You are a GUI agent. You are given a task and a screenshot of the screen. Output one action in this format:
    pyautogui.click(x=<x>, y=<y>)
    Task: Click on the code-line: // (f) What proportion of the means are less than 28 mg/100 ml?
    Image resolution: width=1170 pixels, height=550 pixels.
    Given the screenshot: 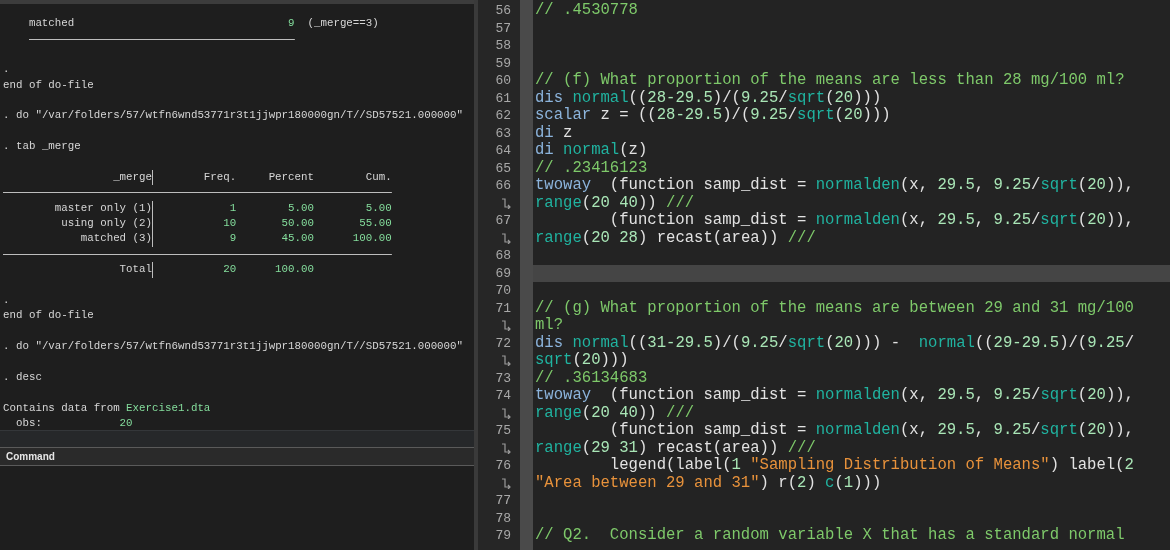 What is the action you would take?
    pyautogui.click(x=830, y=81)
    